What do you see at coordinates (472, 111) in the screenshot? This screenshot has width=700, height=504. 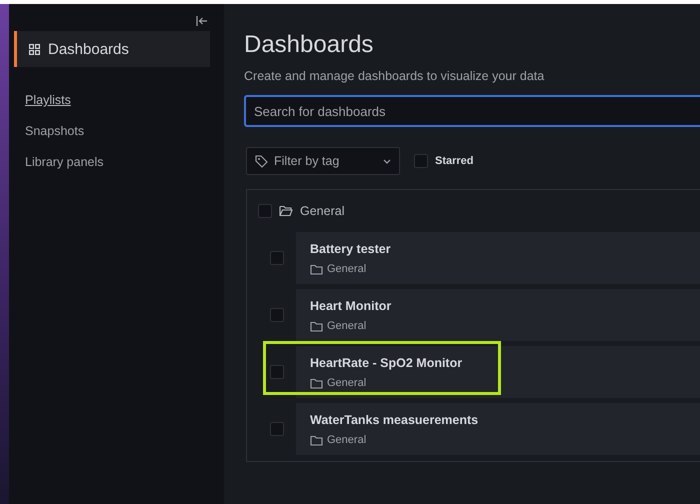 I see `search-field: Search for dashboards` at bounding box center [472, 111].